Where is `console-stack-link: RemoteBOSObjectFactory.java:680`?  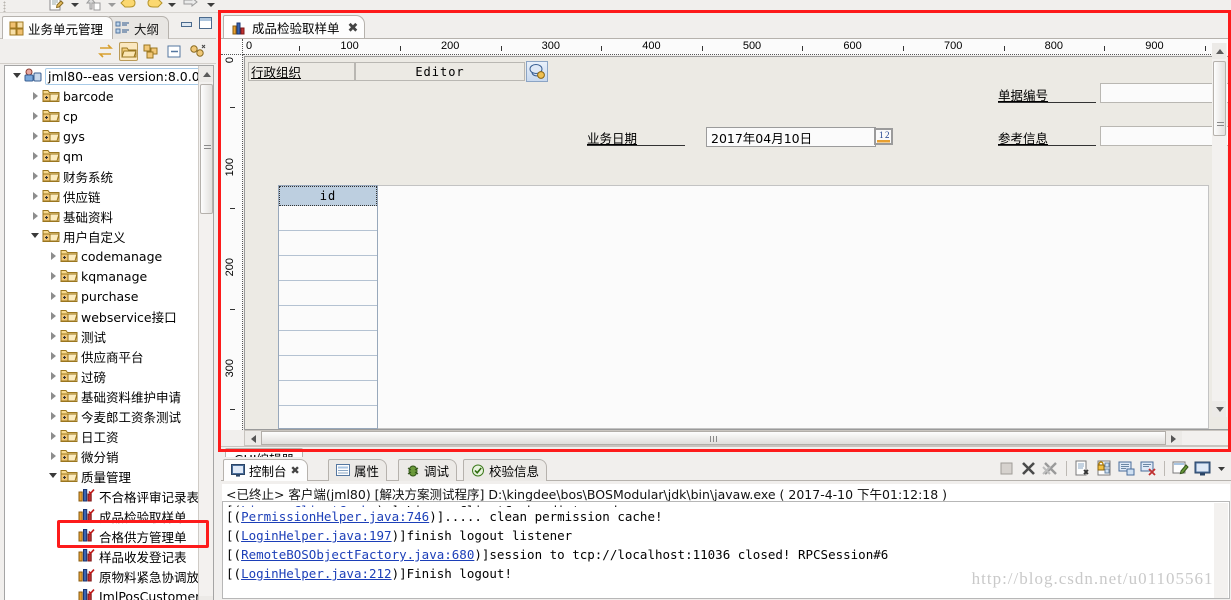
console-stack-link: RemoteBOSObjectFactory.java:680 is located at coordinates (357, 554).